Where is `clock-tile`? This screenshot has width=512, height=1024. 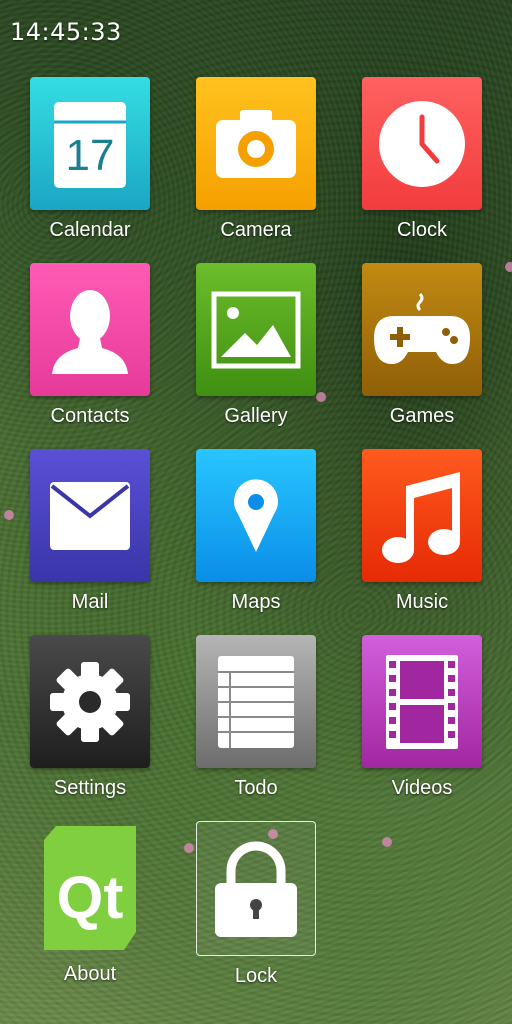 clock-tile is located at coordinates (422, 143).